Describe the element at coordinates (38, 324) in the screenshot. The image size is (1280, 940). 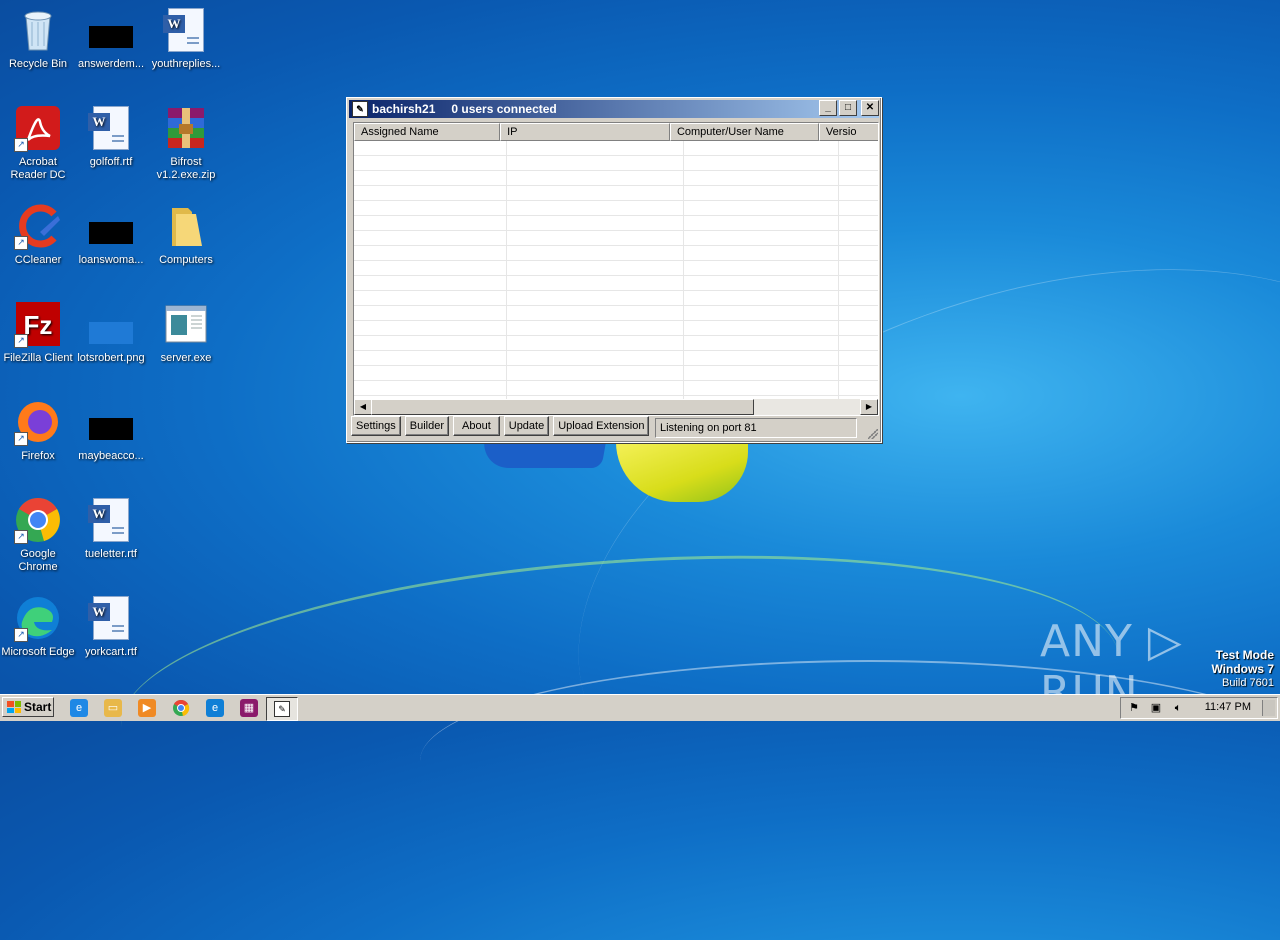
I see `filezilla-icon: Fz ↗` at that location.